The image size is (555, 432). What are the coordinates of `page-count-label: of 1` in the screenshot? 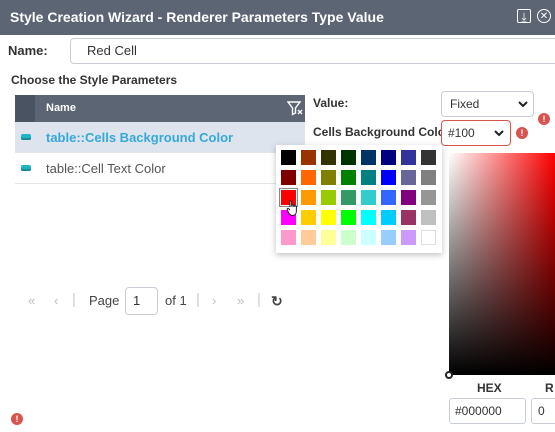 It's located at (176, 300).